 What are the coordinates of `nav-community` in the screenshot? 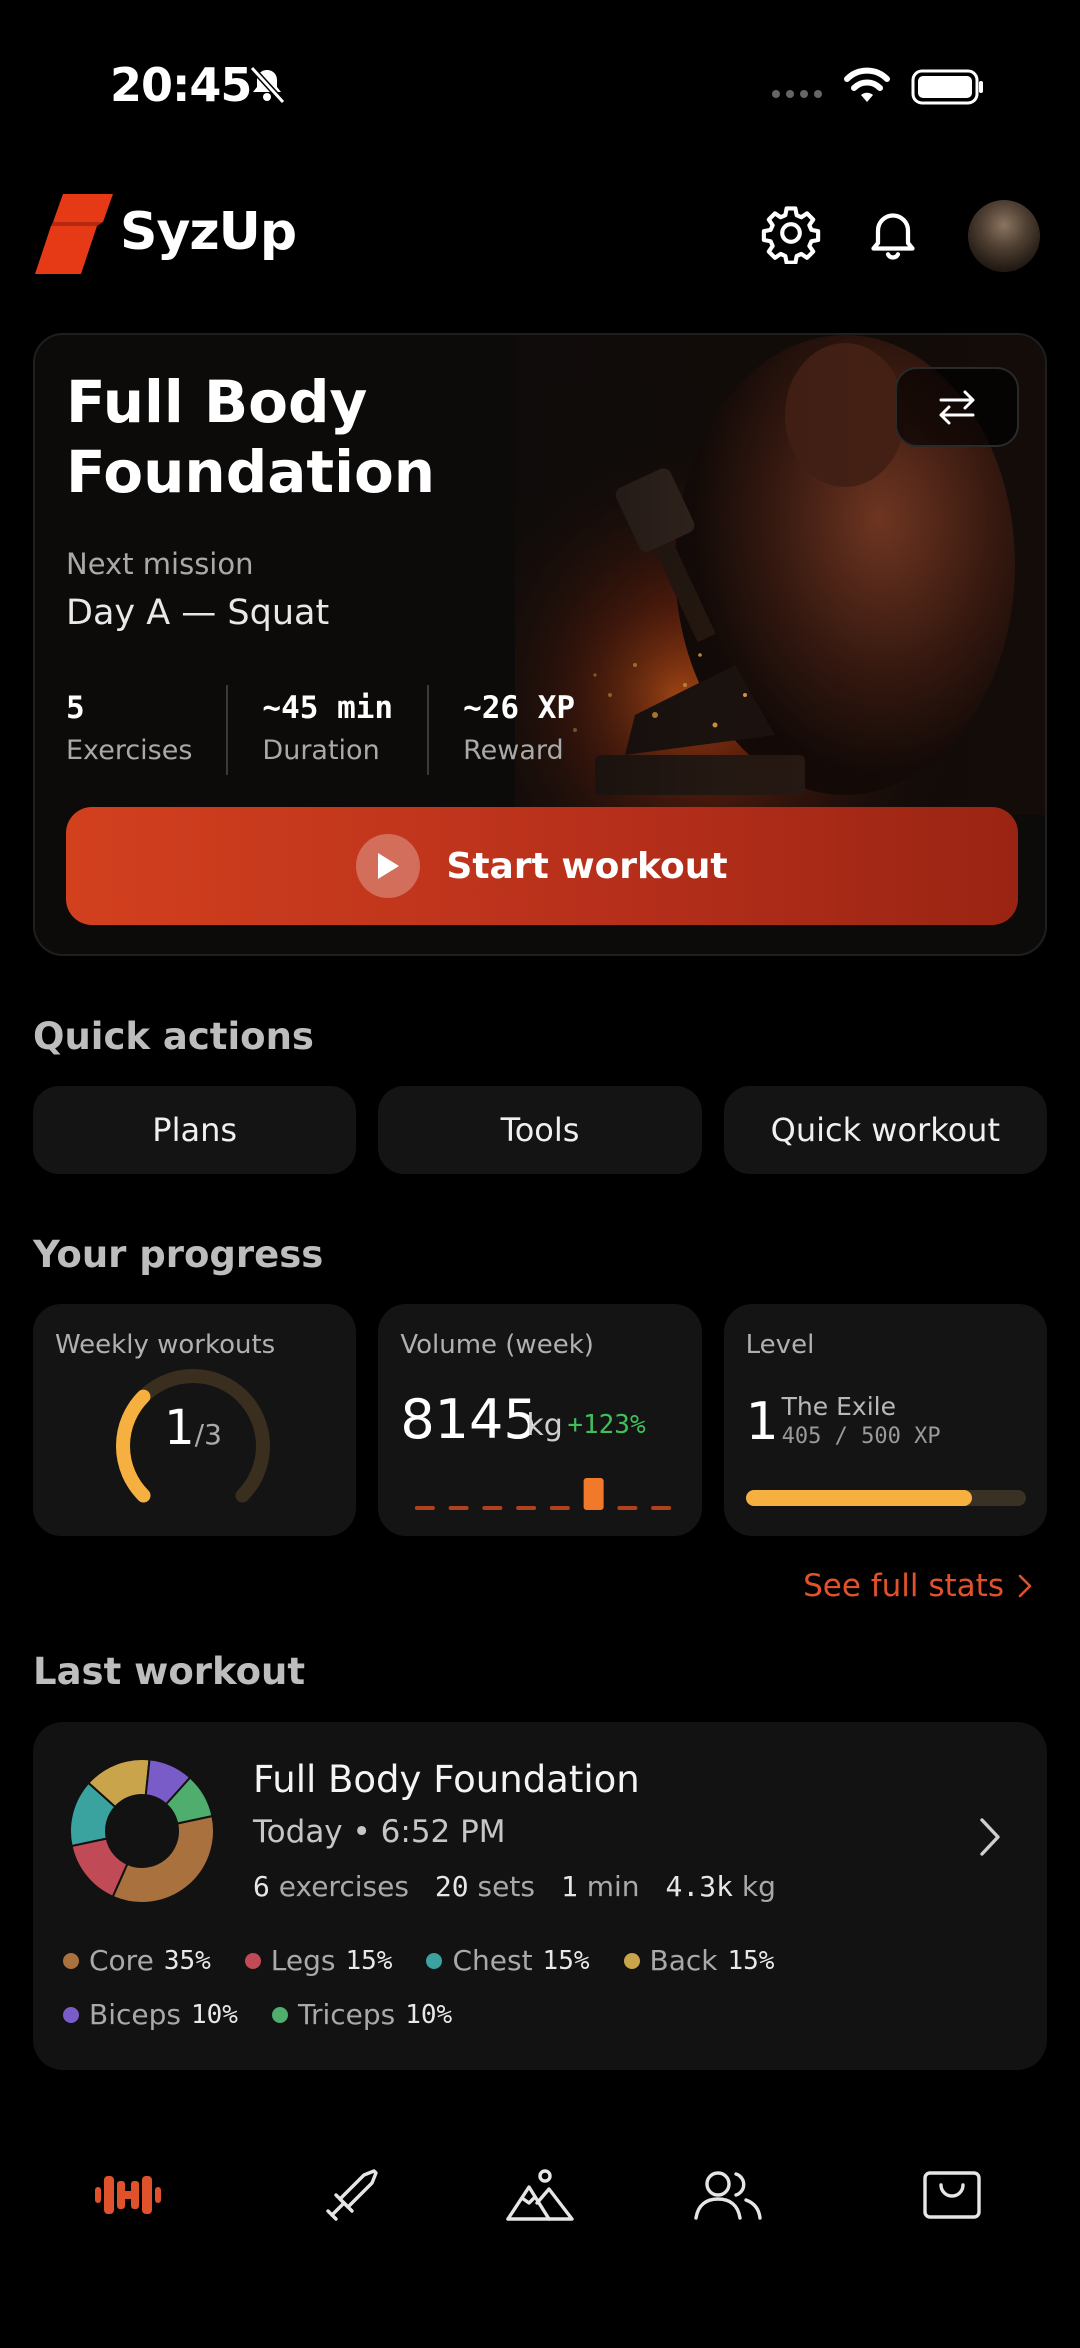 It's located at (728, 2195).